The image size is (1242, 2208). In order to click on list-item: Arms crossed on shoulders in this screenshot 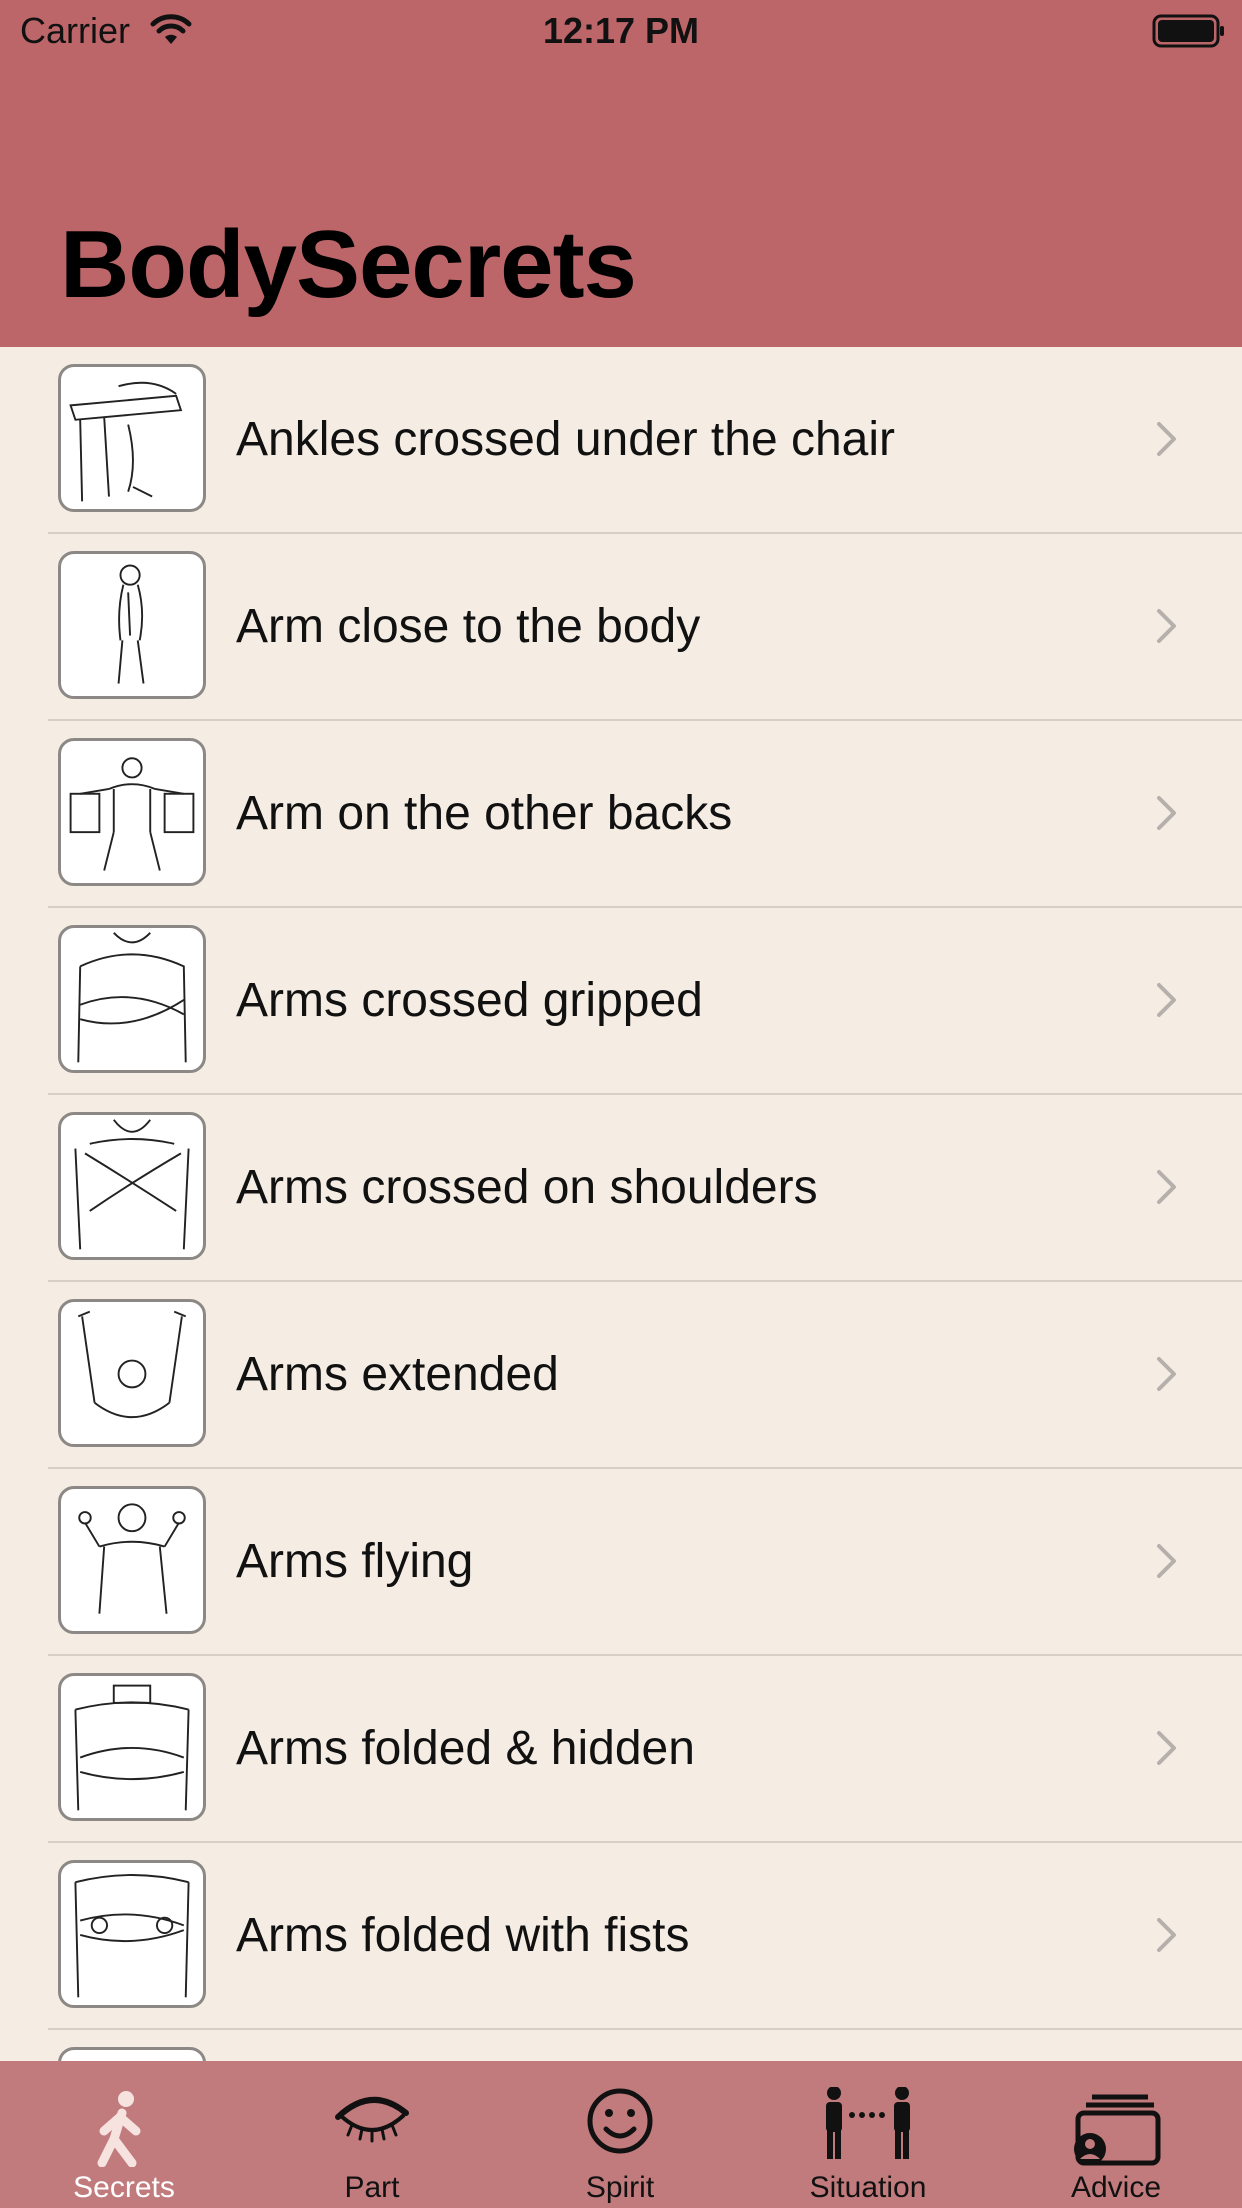, I will do `click(645, 1188)`.